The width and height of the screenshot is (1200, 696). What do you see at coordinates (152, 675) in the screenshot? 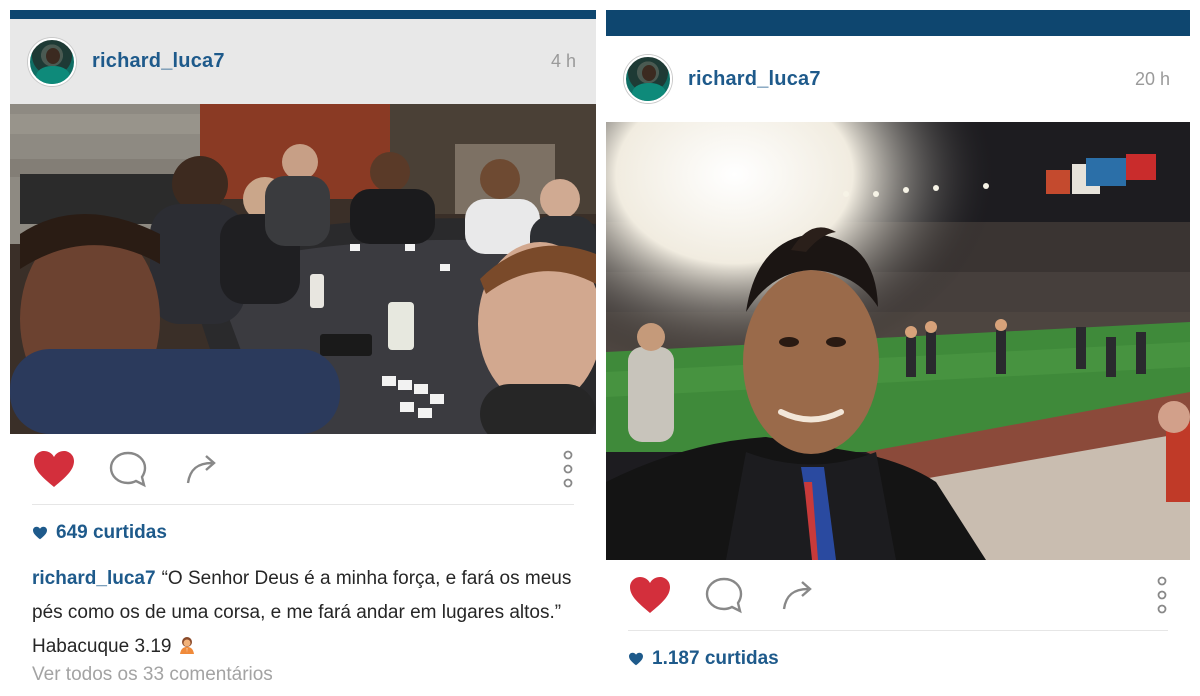
I see `view-comments-link: Ver todos os 33 comentários` at bounding box center [152, 675].